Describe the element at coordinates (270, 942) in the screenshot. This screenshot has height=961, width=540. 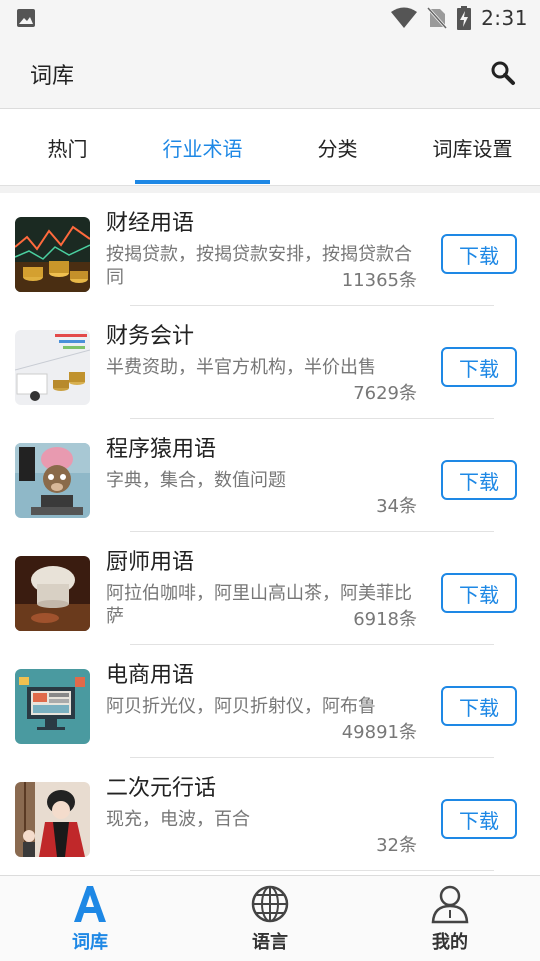
I see `nav-label: 语言` at that location.